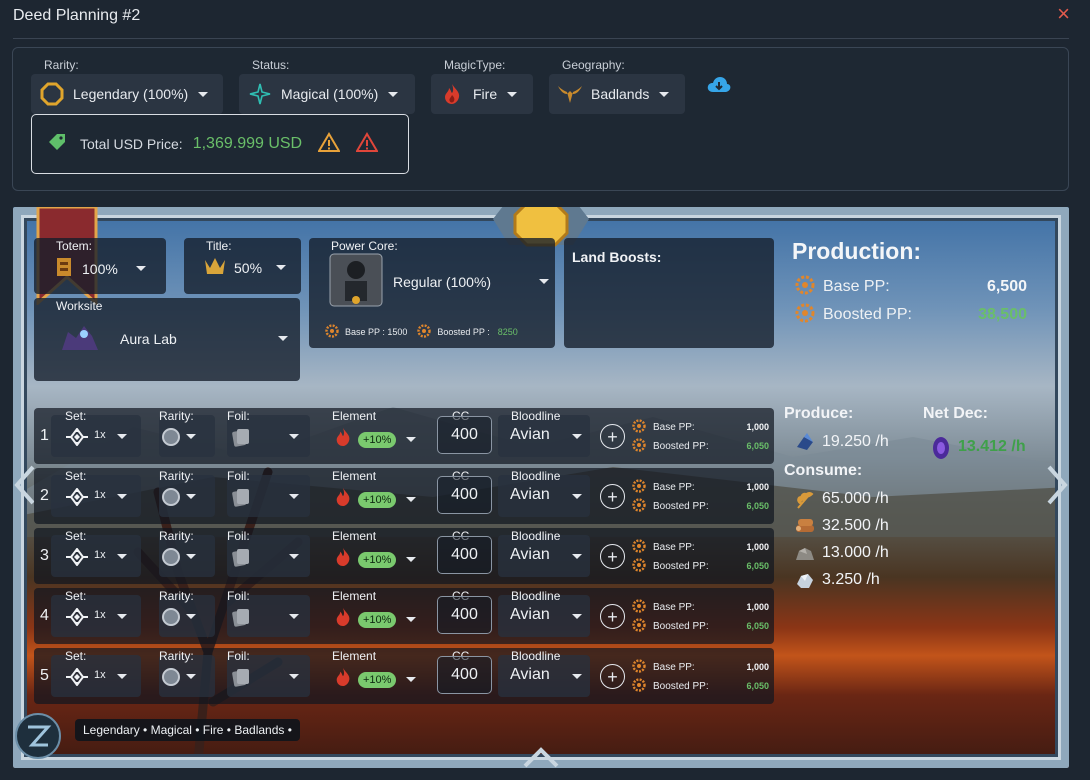  Describe the element at coordinates (173, 338) in the screenshot. I see `worksite-select: Aura Lab` at that location.